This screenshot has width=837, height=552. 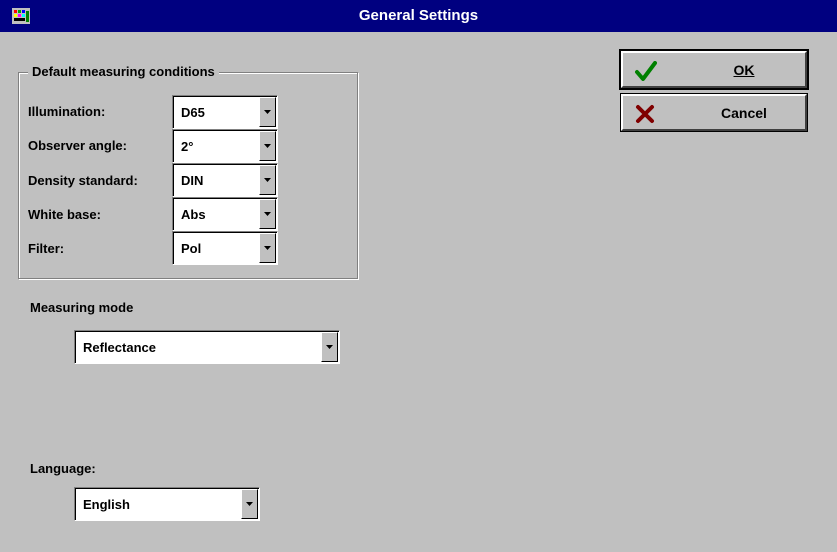 I want to click on illumination-value: D65, so click(x=193, y=112).